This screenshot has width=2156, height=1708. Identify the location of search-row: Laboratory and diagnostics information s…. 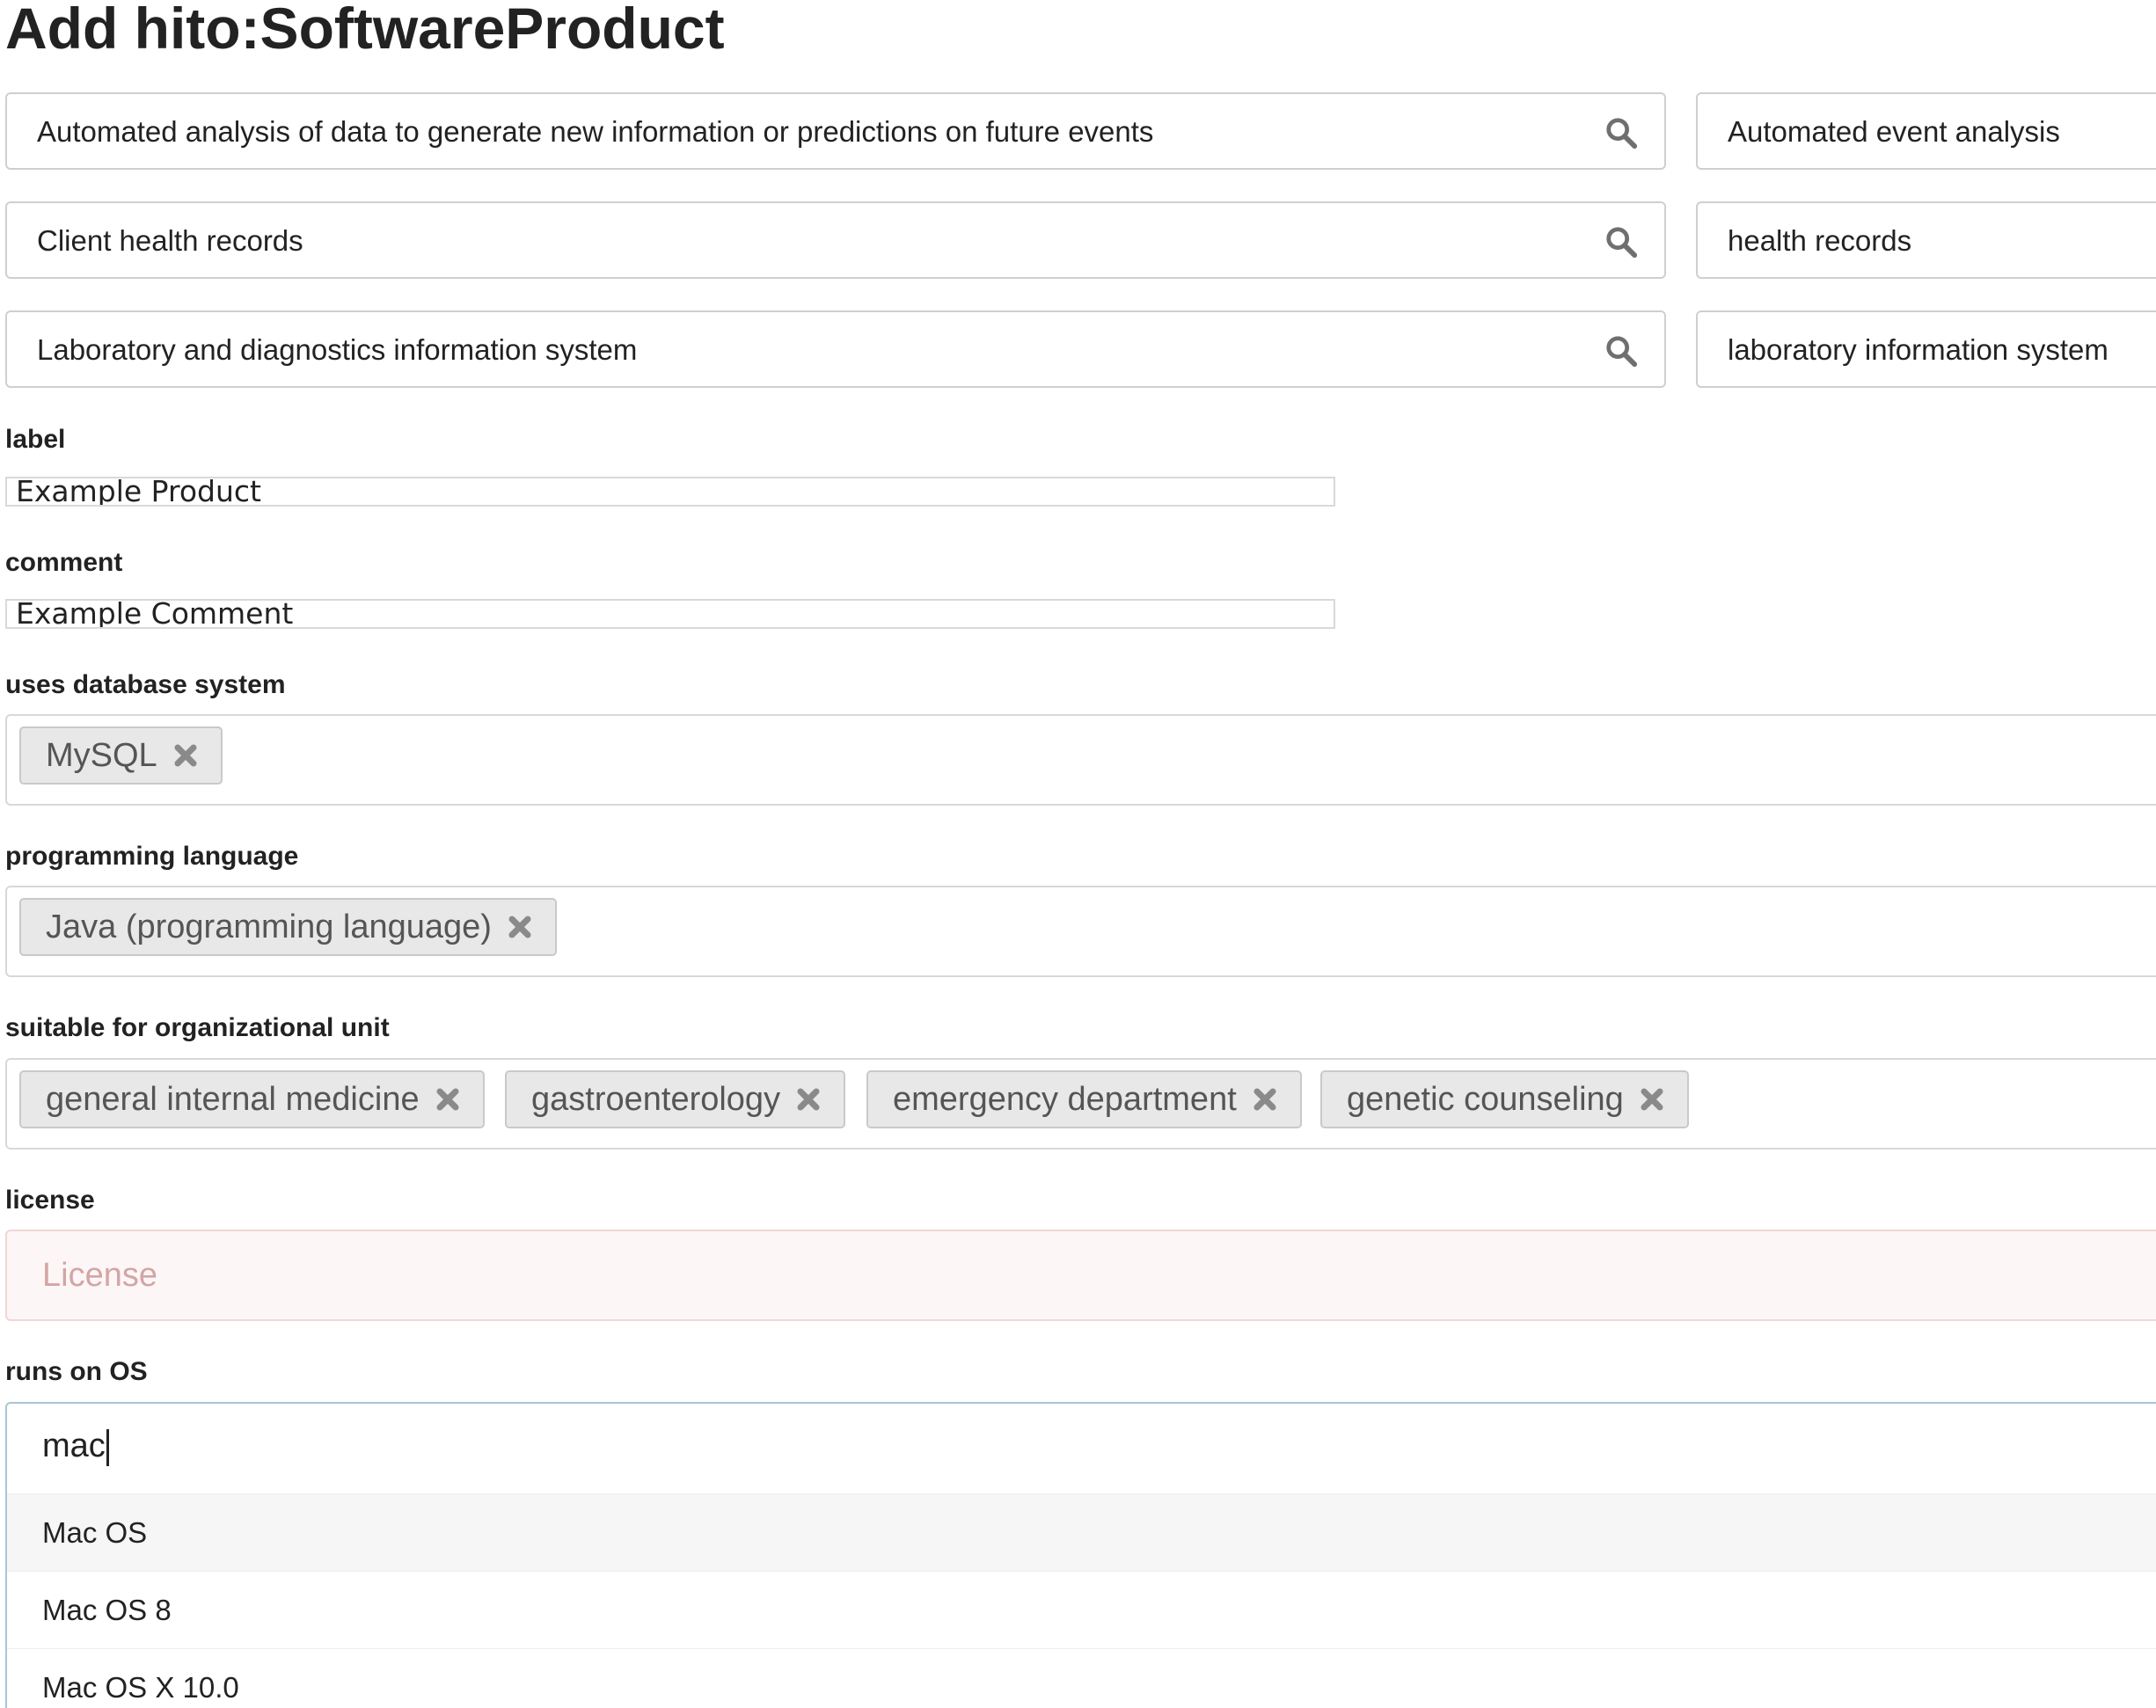
(1078, 350).